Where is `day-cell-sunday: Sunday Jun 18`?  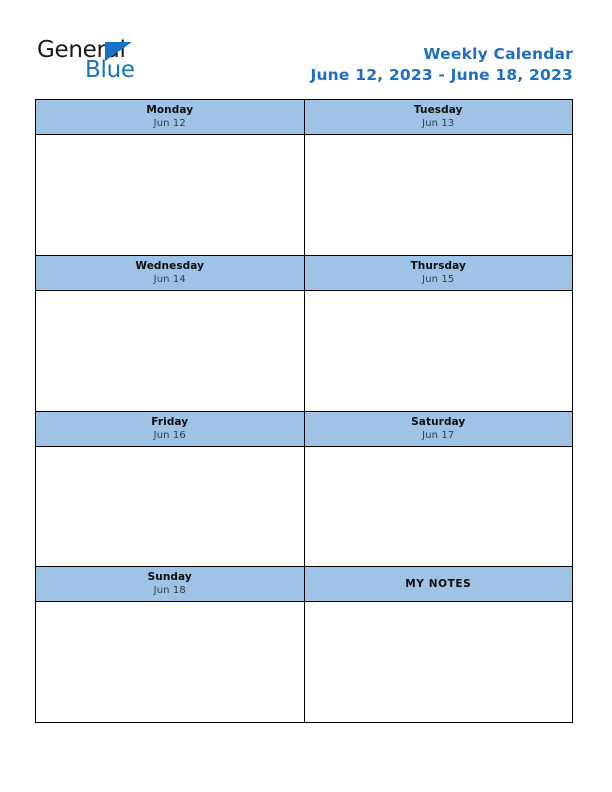 day-cell-sunday: Sunday Jun 18 is located at coordinates (170, 644).